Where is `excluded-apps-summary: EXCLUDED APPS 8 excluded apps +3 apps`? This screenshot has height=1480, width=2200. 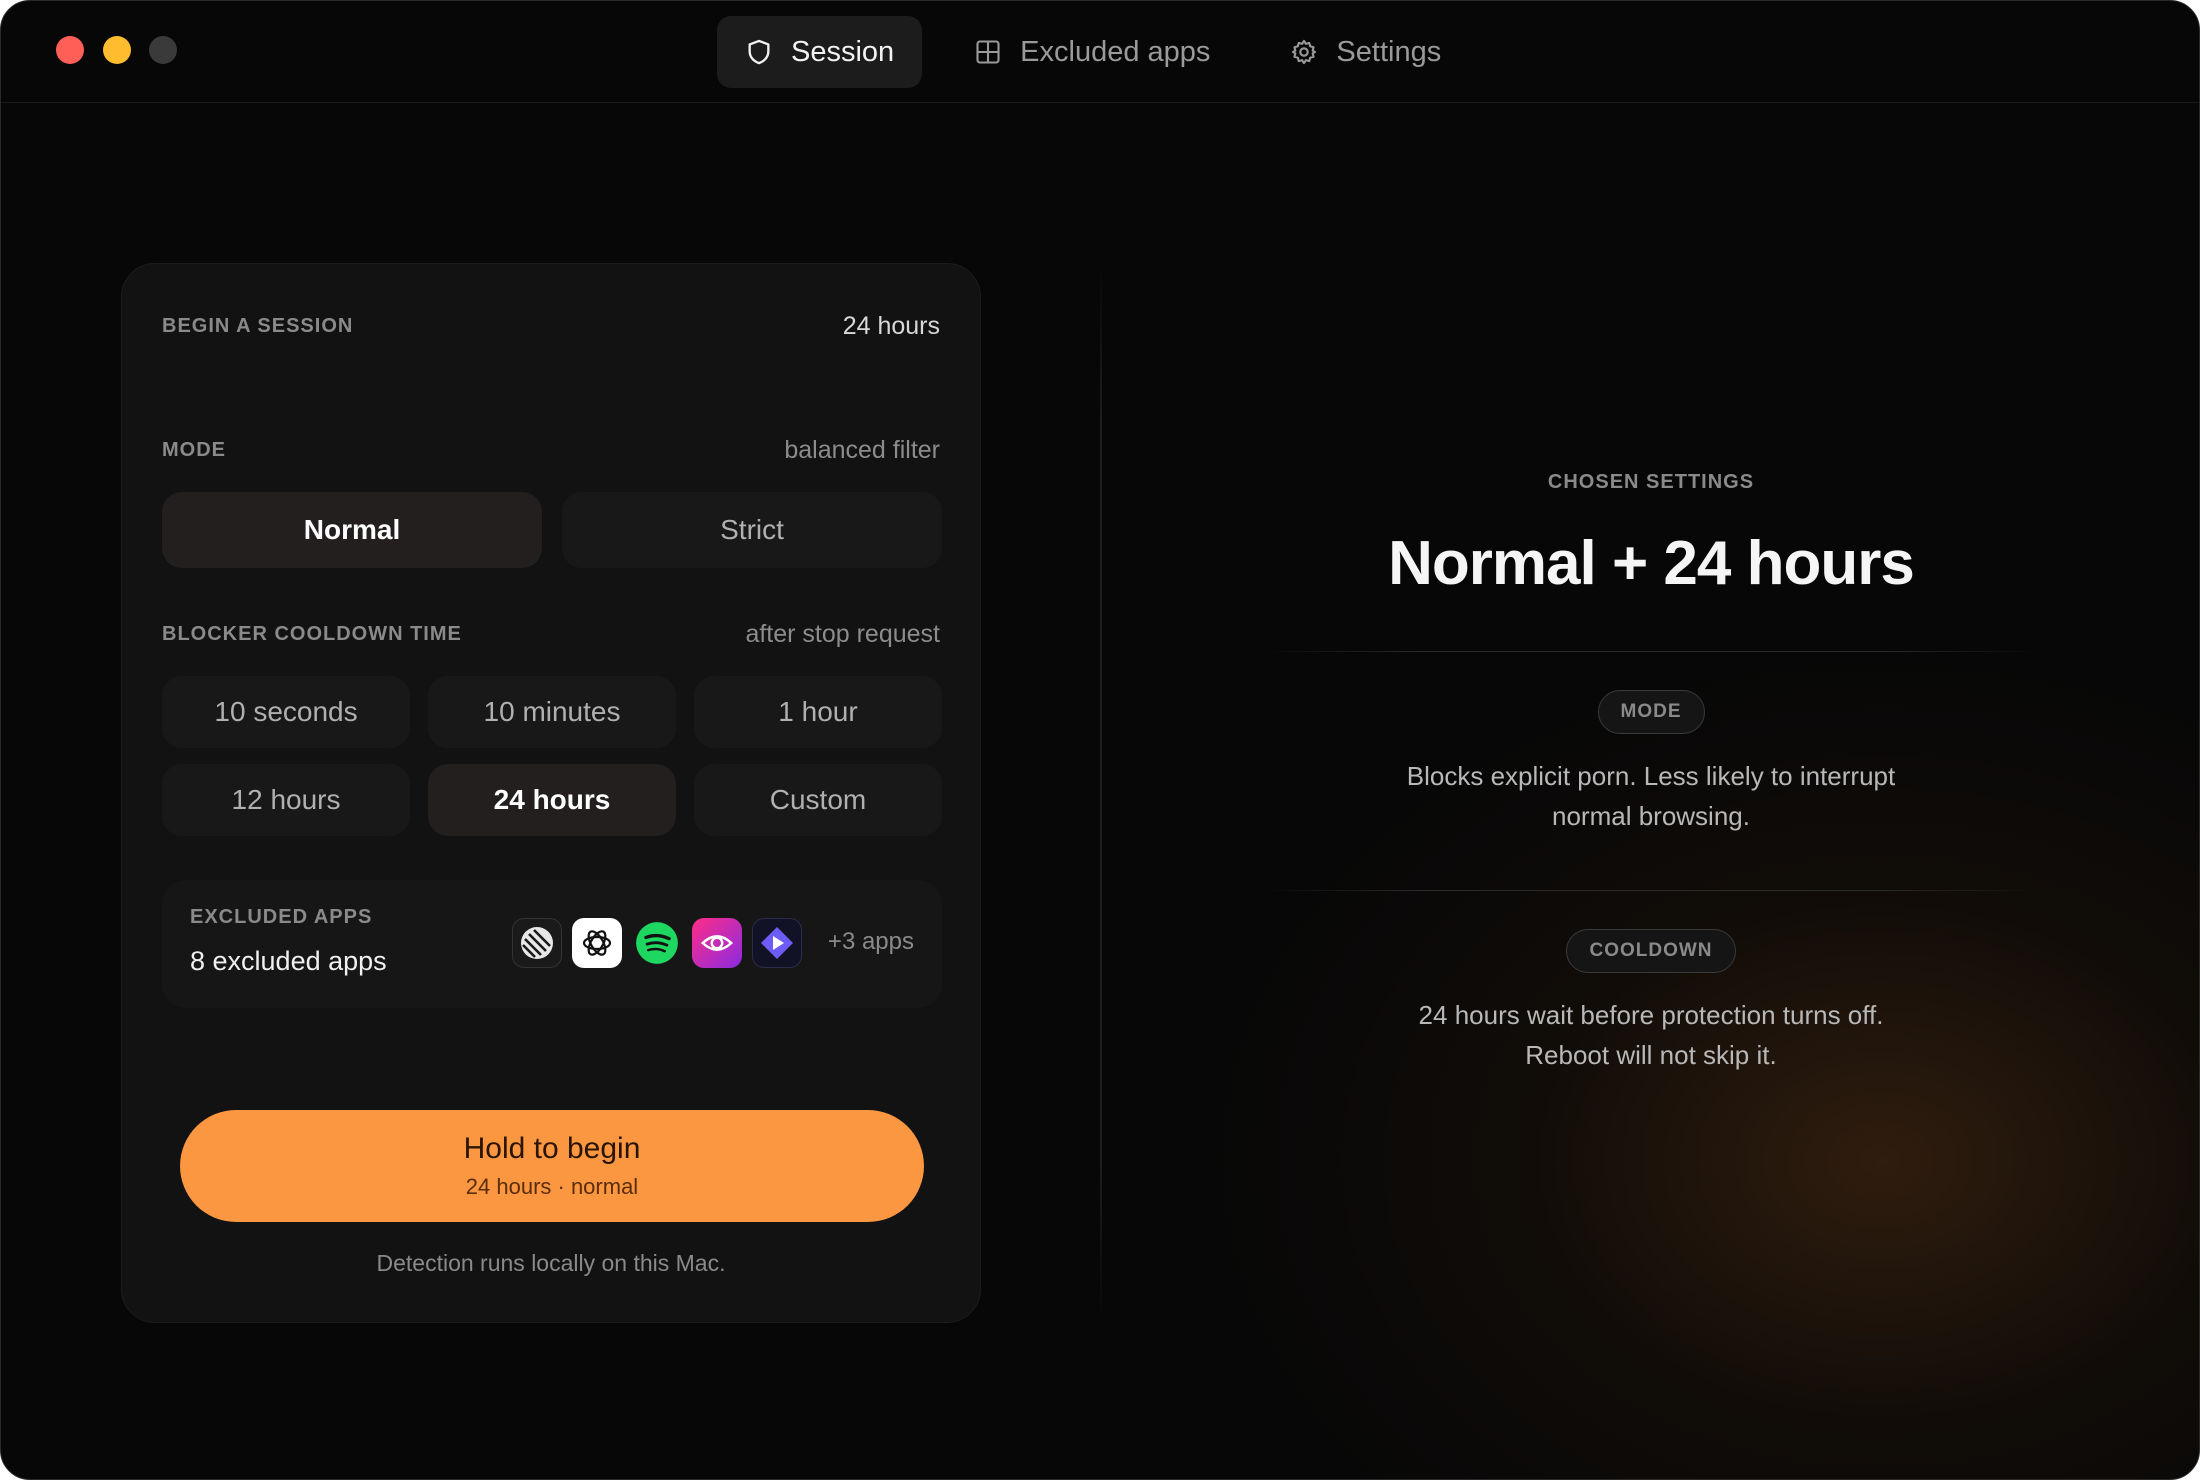 excluded-apps-summary: EXCLUDED APPS 8 excluded apps +3 apps is located at coordinates (552, 944).